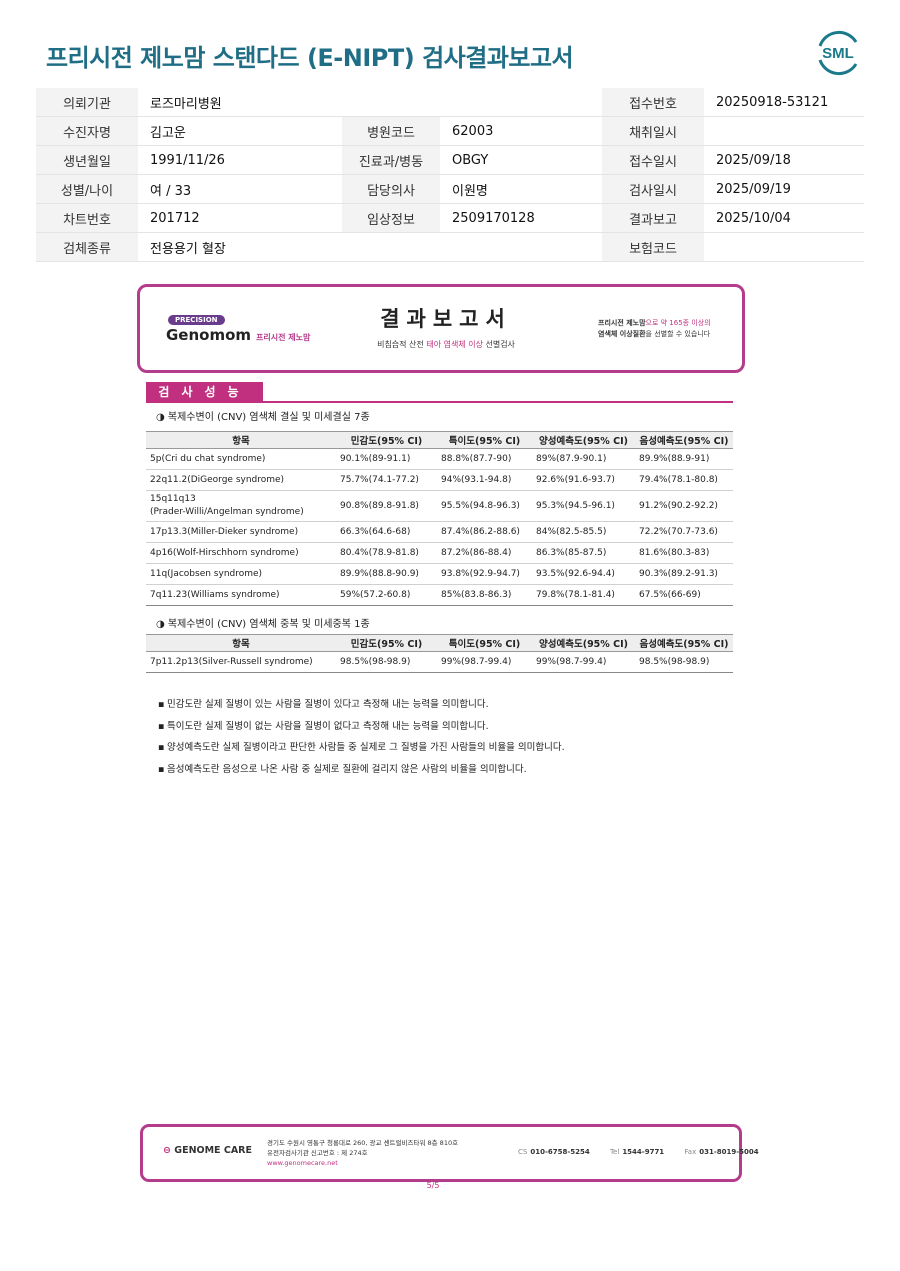 The height and width of the screenshot is (1271, 900). What do you see at coordinates (386, 595) in the screenshot?
I see `metric-cell: 59%(57.2-60.8)` at bounding box center [386, 595].